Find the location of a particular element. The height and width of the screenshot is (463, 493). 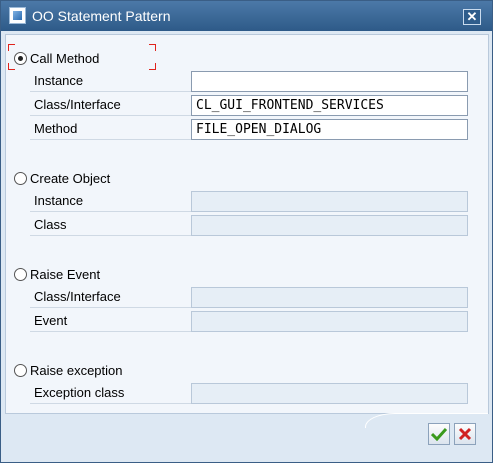

label-create-class: Class is located at coordinates (111, 225).